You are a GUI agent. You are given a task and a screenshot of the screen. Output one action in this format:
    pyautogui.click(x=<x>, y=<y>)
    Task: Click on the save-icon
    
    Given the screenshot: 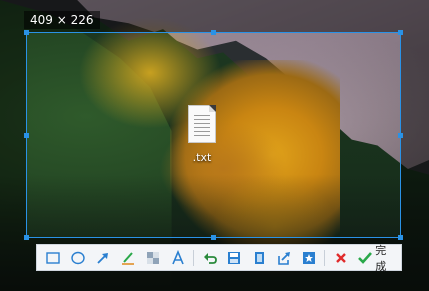 What is the action you would take?
    pyautogui.click(x=234, y=257)
    